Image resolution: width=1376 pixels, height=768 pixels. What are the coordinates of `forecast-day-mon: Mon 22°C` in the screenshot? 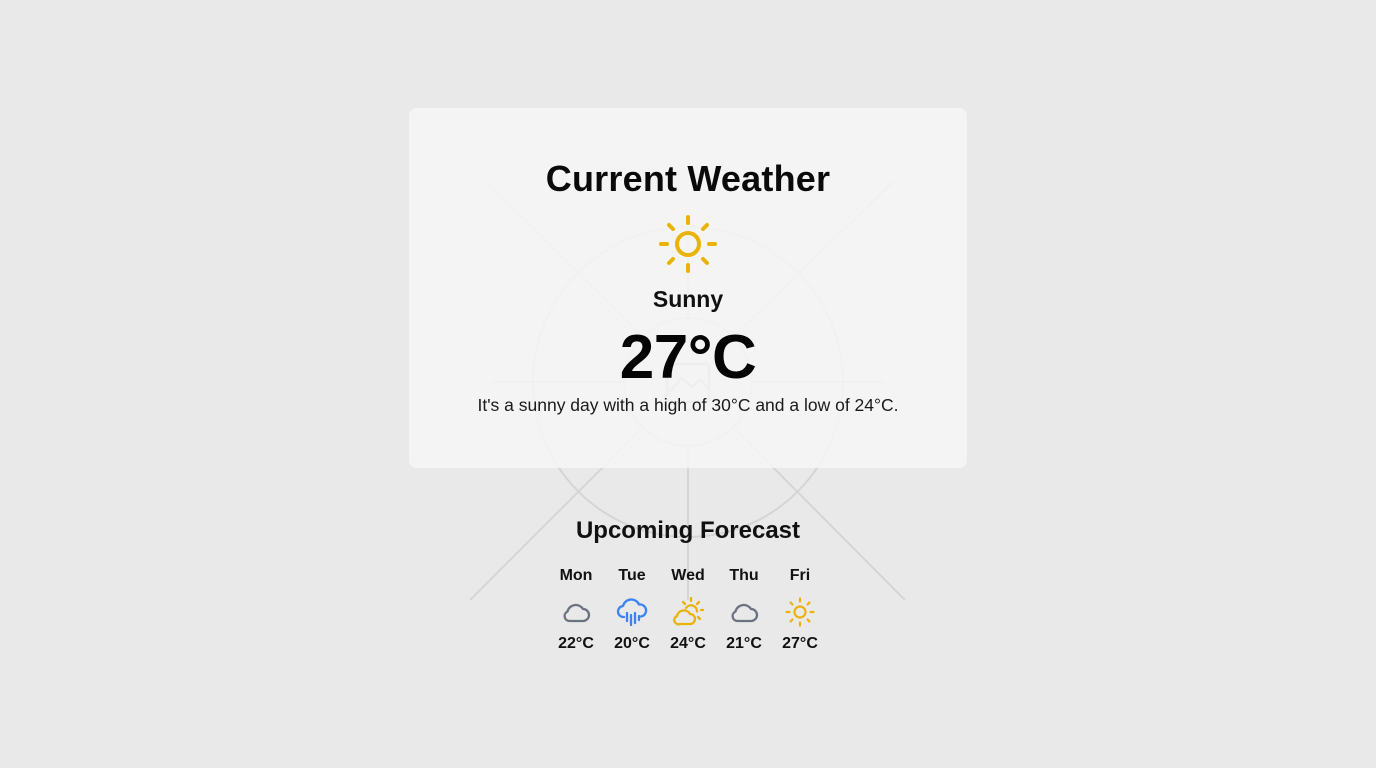 It's located at (576, 616).